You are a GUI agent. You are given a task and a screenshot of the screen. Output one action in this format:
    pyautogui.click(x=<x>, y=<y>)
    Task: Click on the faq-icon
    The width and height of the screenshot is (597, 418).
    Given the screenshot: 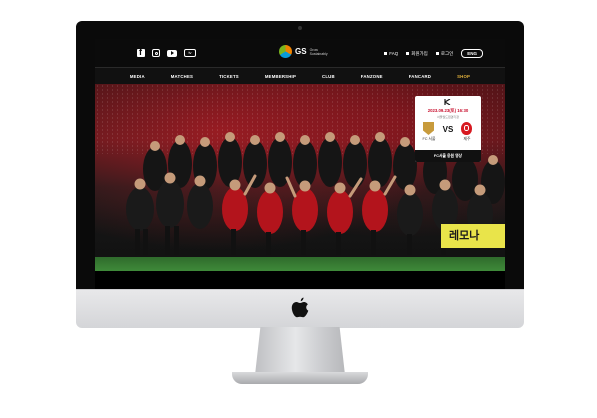 What is the action you would take?
    pyautogui.click(x=386, y=53)
    